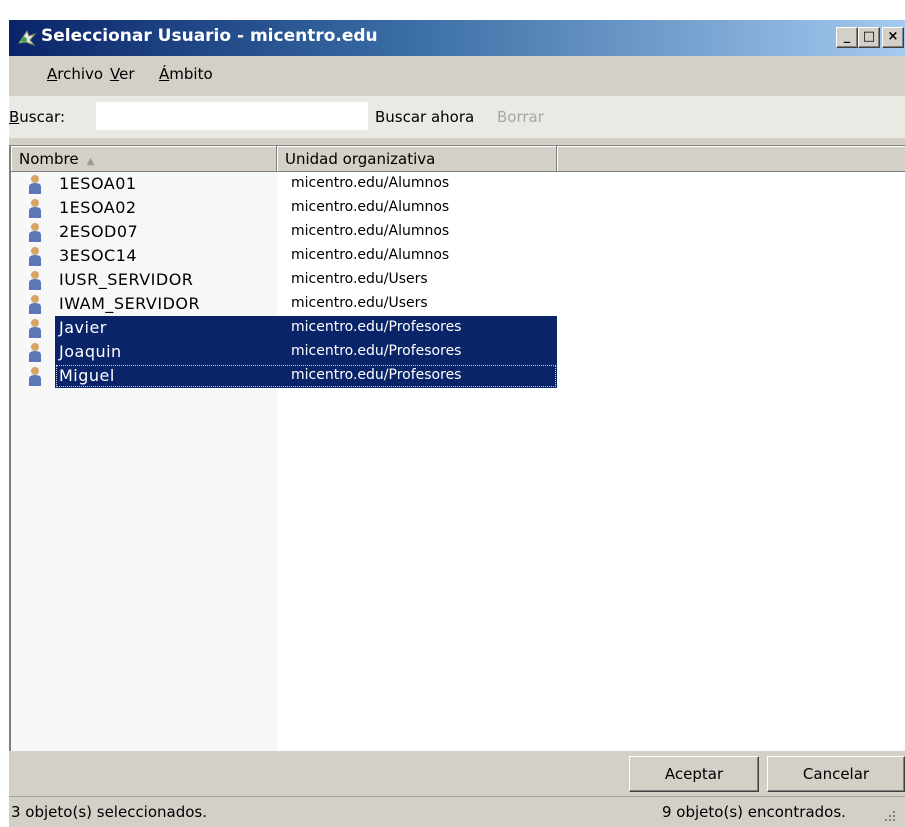 The height and width of the screenshot is (827, 905). What do you see at coordinates (284, 328) in the screenshot?
I see `list-item: Javier micentro.edu/Profesores` at bounding box center [284, 328].